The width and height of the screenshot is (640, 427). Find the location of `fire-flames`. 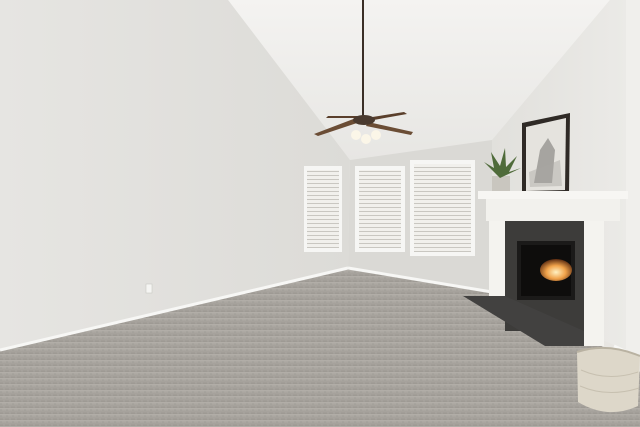

fire-flames is located at coordinates (556, 270).